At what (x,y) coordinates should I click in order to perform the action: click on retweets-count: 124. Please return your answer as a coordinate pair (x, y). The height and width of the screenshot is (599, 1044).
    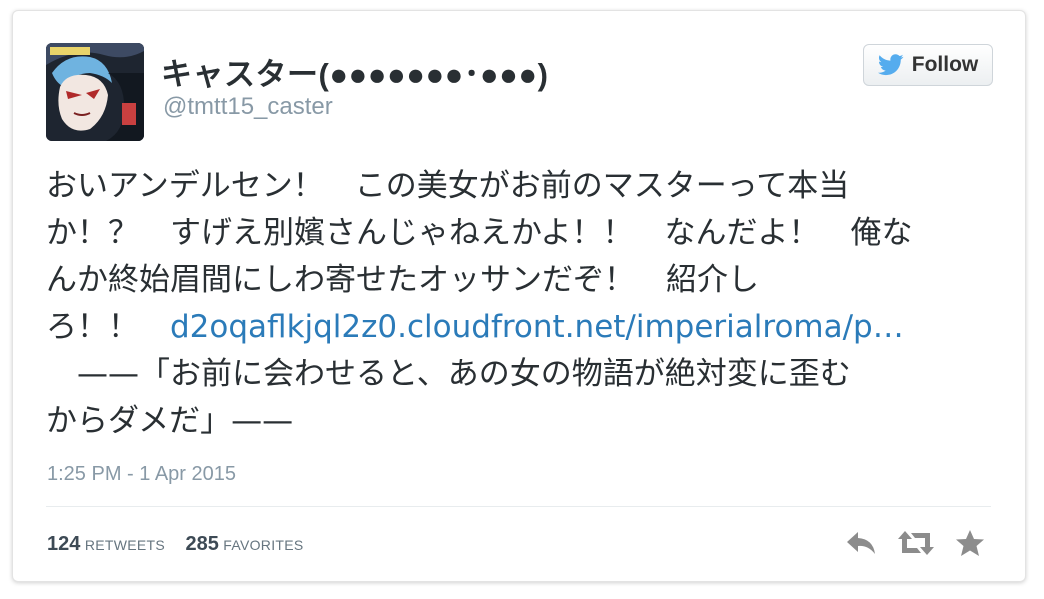
    Looking at the image, I should click on (63, 544).